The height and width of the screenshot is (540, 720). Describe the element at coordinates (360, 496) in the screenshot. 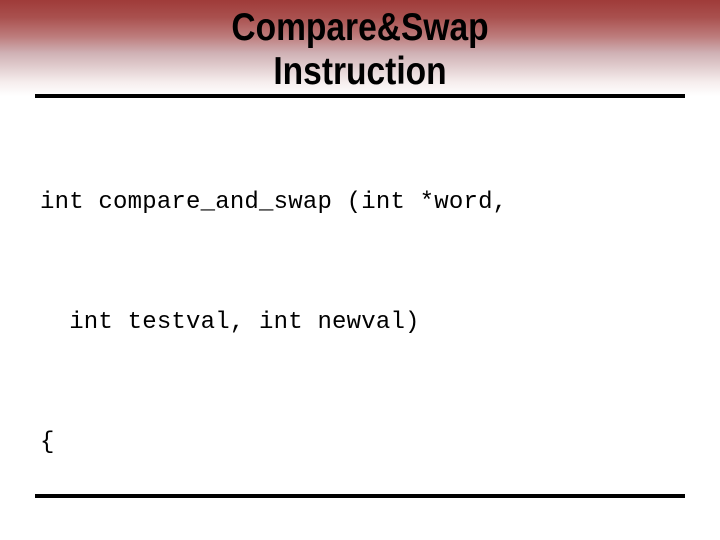

I see `footer-divider-rule` at that location.